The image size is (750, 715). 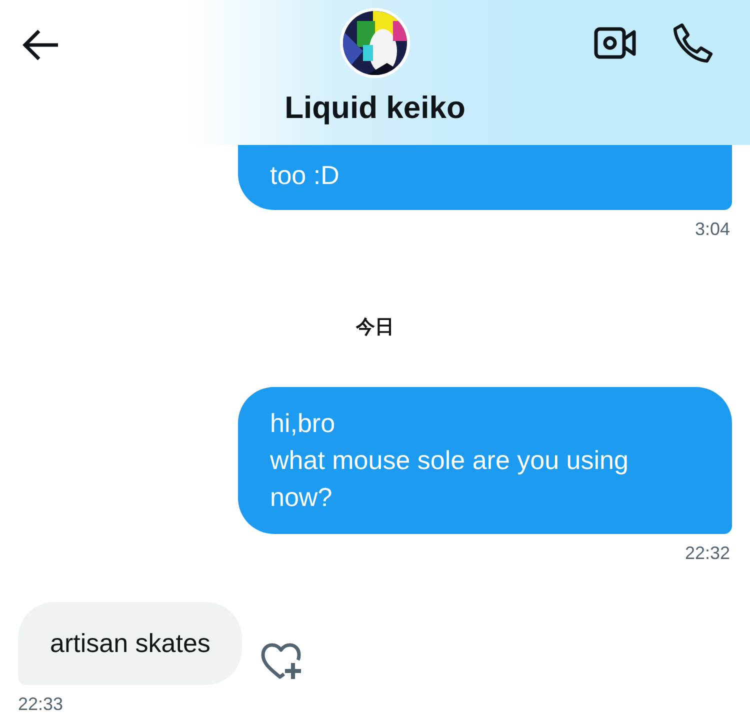 I want to click on phone-call-icon, so click(x=693, y=43).